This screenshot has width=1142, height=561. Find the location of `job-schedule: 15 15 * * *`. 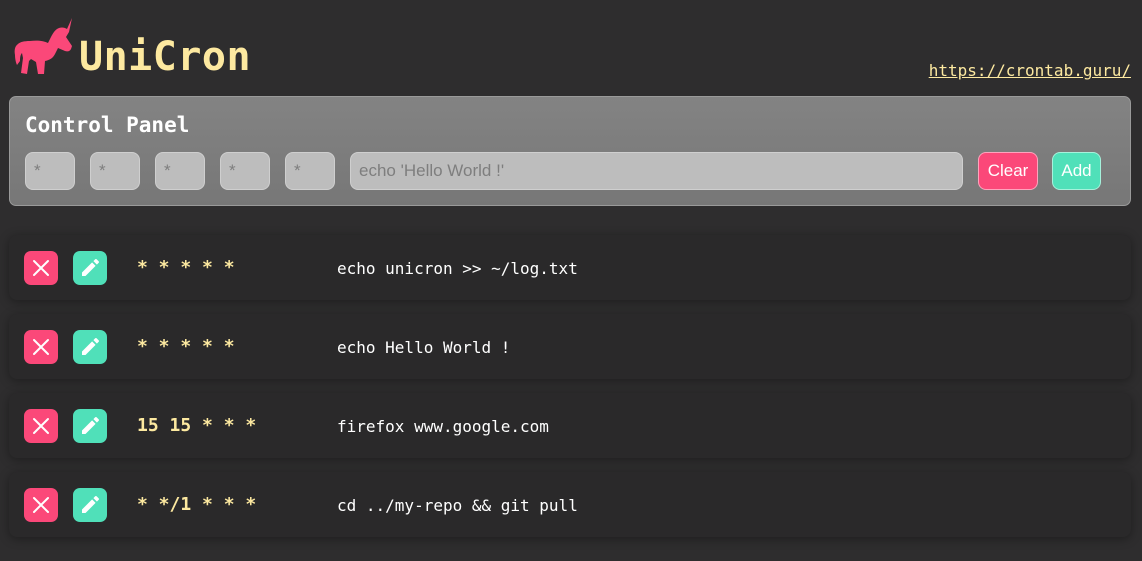

job-schedule: 15 15 * * * is located at coordinates (197, 425).